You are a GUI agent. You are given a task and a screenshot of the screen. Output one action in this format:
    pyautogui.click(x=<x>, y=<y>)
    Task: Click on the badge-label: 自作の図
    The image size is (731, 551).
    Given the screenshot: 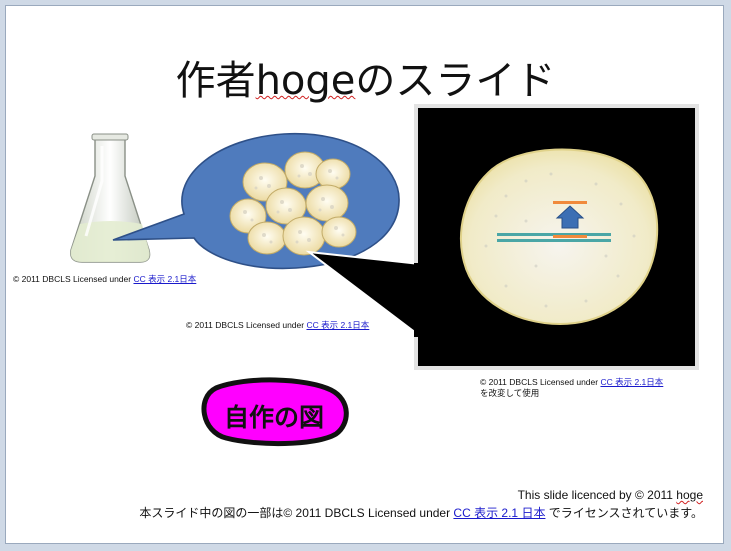 What is the action you would take?
    pyautogui.click(x=274, y=417)
    